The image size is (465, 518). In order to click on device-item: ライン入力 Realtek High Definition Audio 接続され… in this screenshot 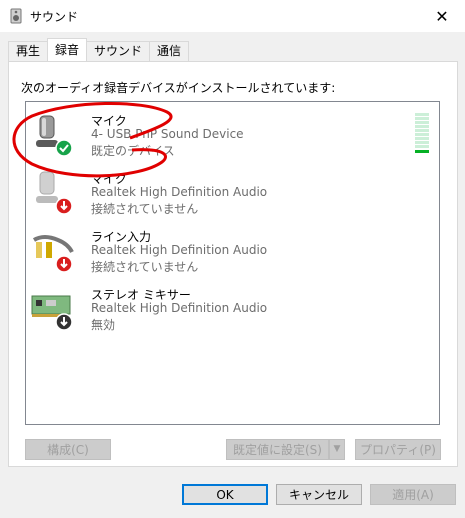, I will do `click(232, 251)`.